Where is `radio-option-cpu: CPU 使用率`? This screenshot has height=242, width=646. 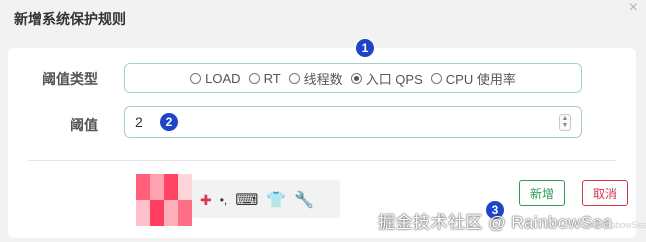
radio-option-cpu: CPU 使用率 is located at coordinates (473, 78).